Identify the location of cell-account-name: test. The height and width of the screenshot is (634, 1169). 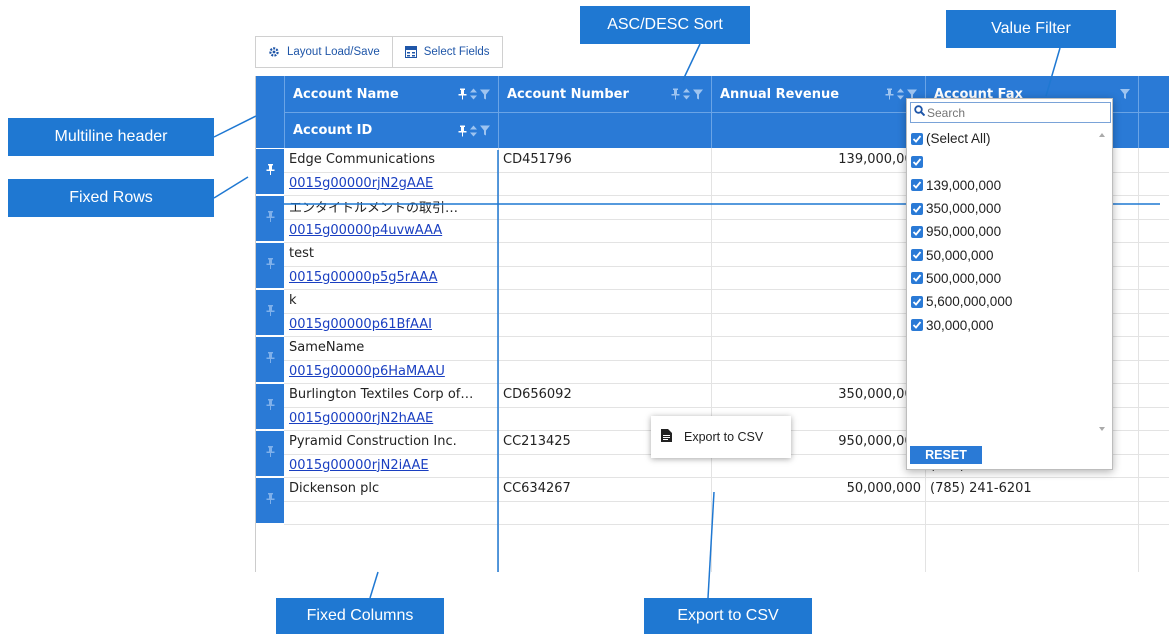
(391, 254).